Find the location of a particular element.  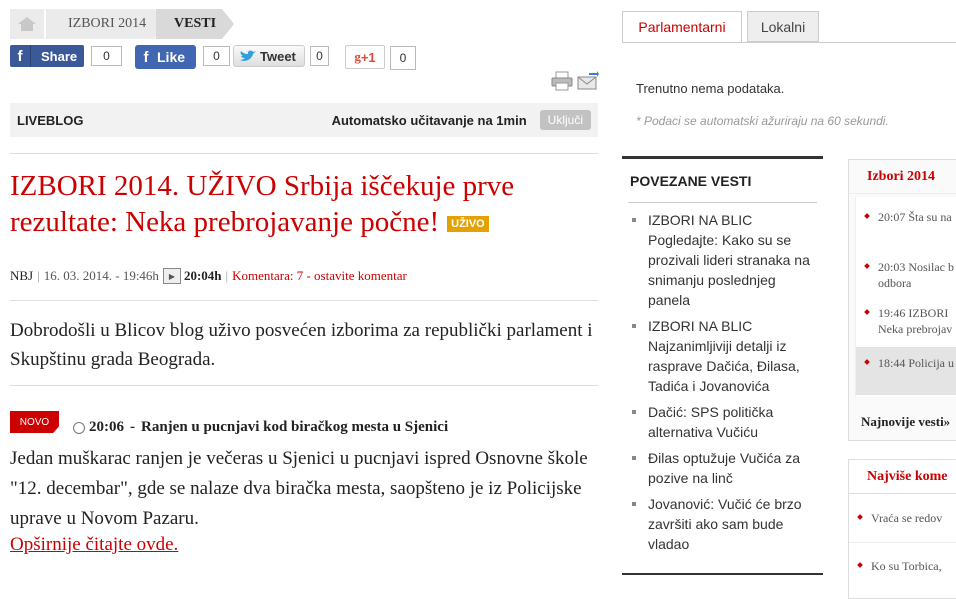

read-more-link: Opširnije čitajte ovde. is located at coordinates (94, 545).